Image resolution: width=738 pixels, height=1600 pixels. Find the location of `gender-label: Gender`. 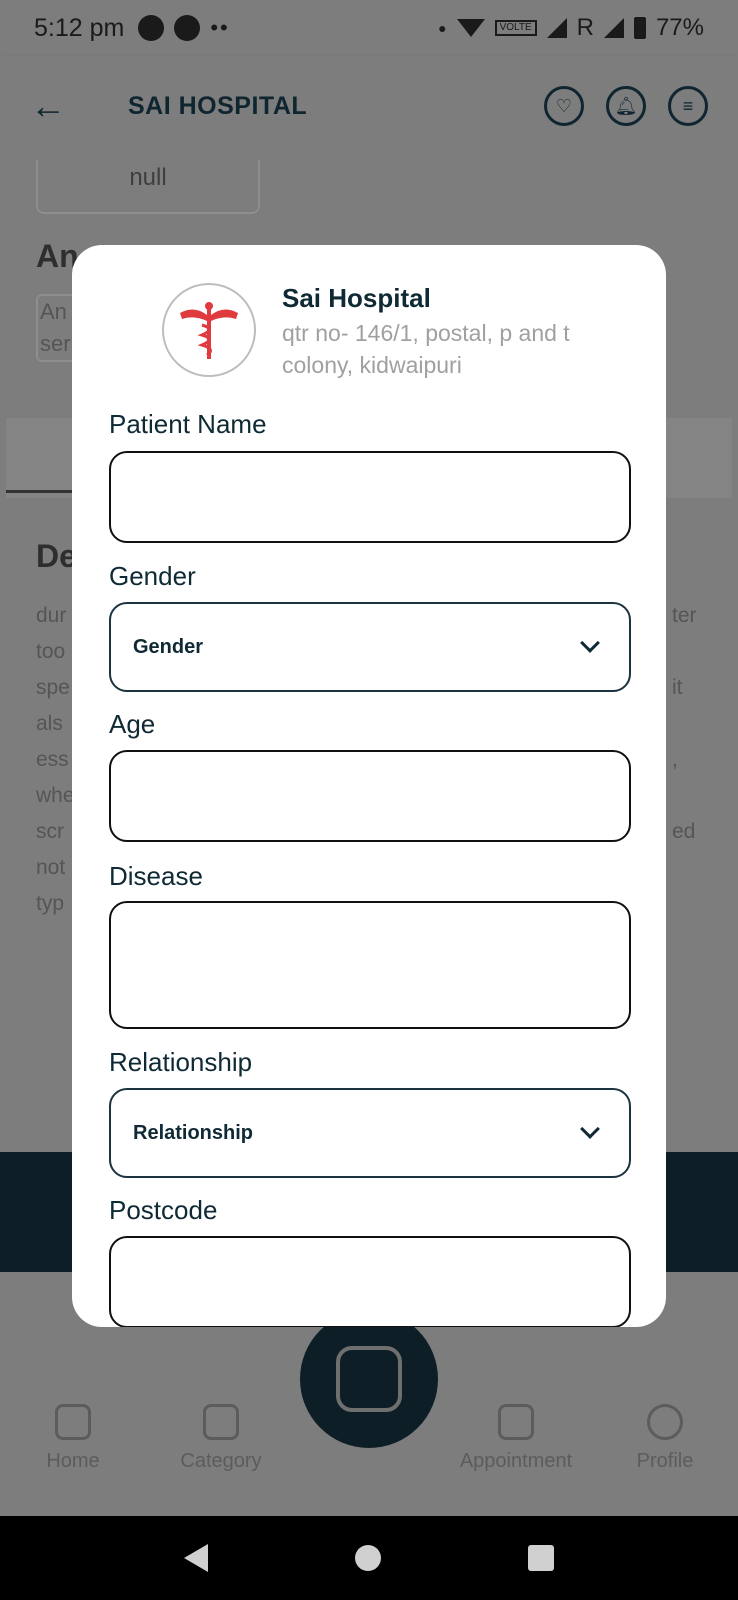

gender-label: Gender is located at coordinates (152, 576).